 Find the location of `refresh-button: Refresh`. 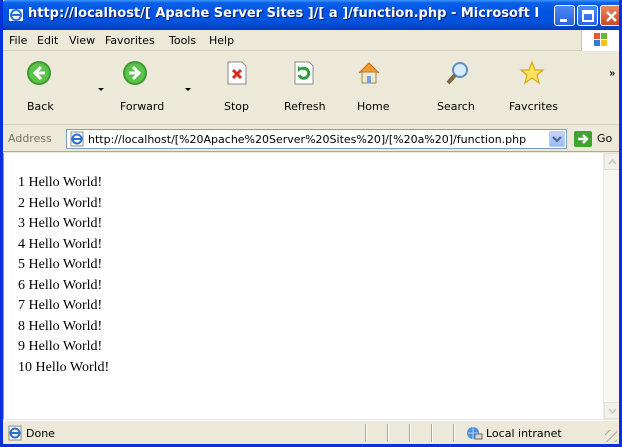

refresh-button: Refresh is located at coordinates (304, 88).